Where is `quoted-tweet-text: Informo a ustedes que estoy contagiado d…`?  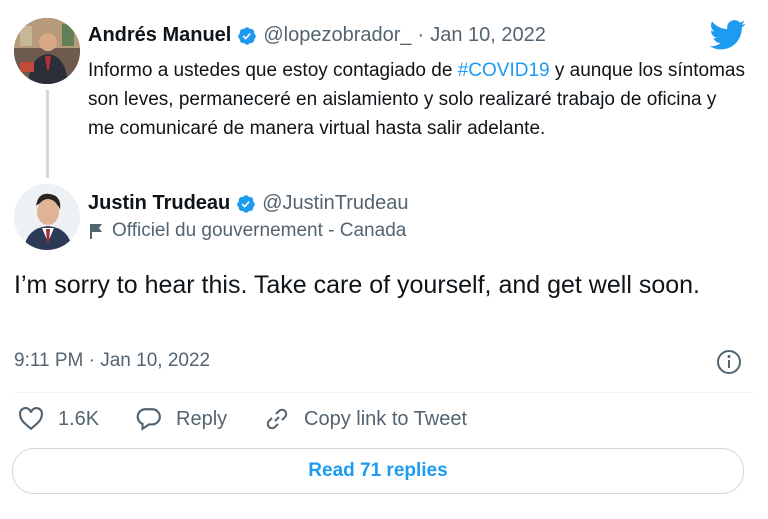 quoted-tweet-text: Informo a ustedes que estoy contagiado d… is located at coordinates (418, 99).